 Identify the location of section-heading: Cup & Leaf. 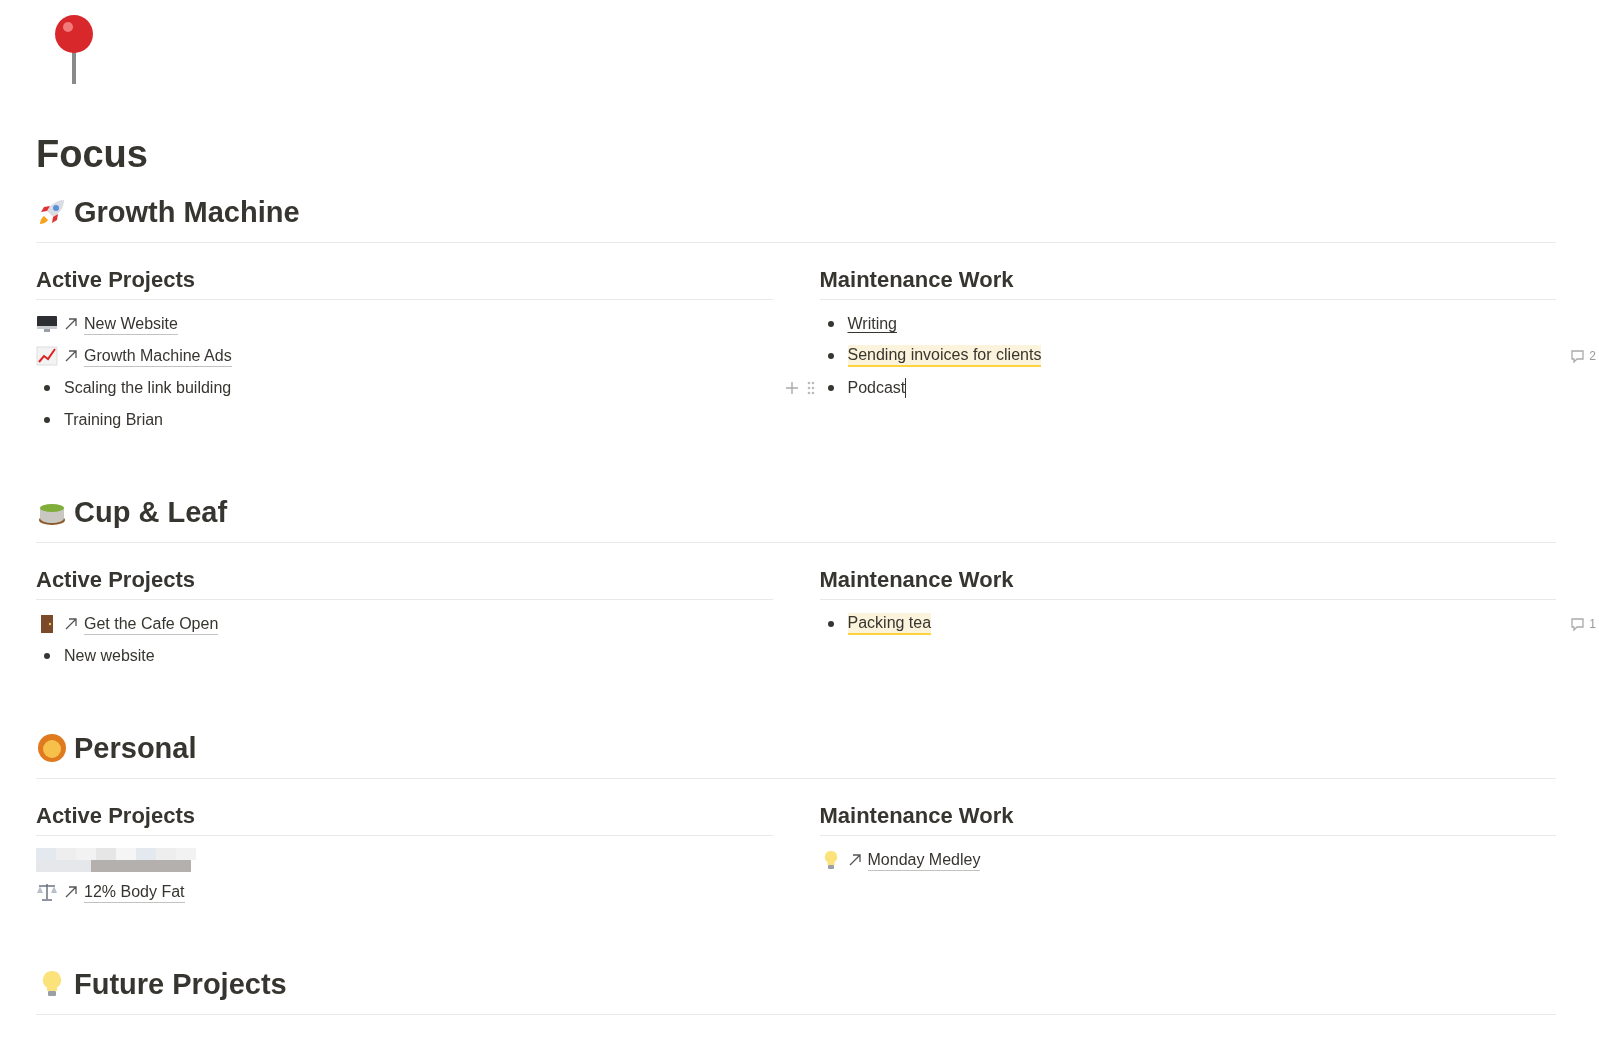
(151, 512).